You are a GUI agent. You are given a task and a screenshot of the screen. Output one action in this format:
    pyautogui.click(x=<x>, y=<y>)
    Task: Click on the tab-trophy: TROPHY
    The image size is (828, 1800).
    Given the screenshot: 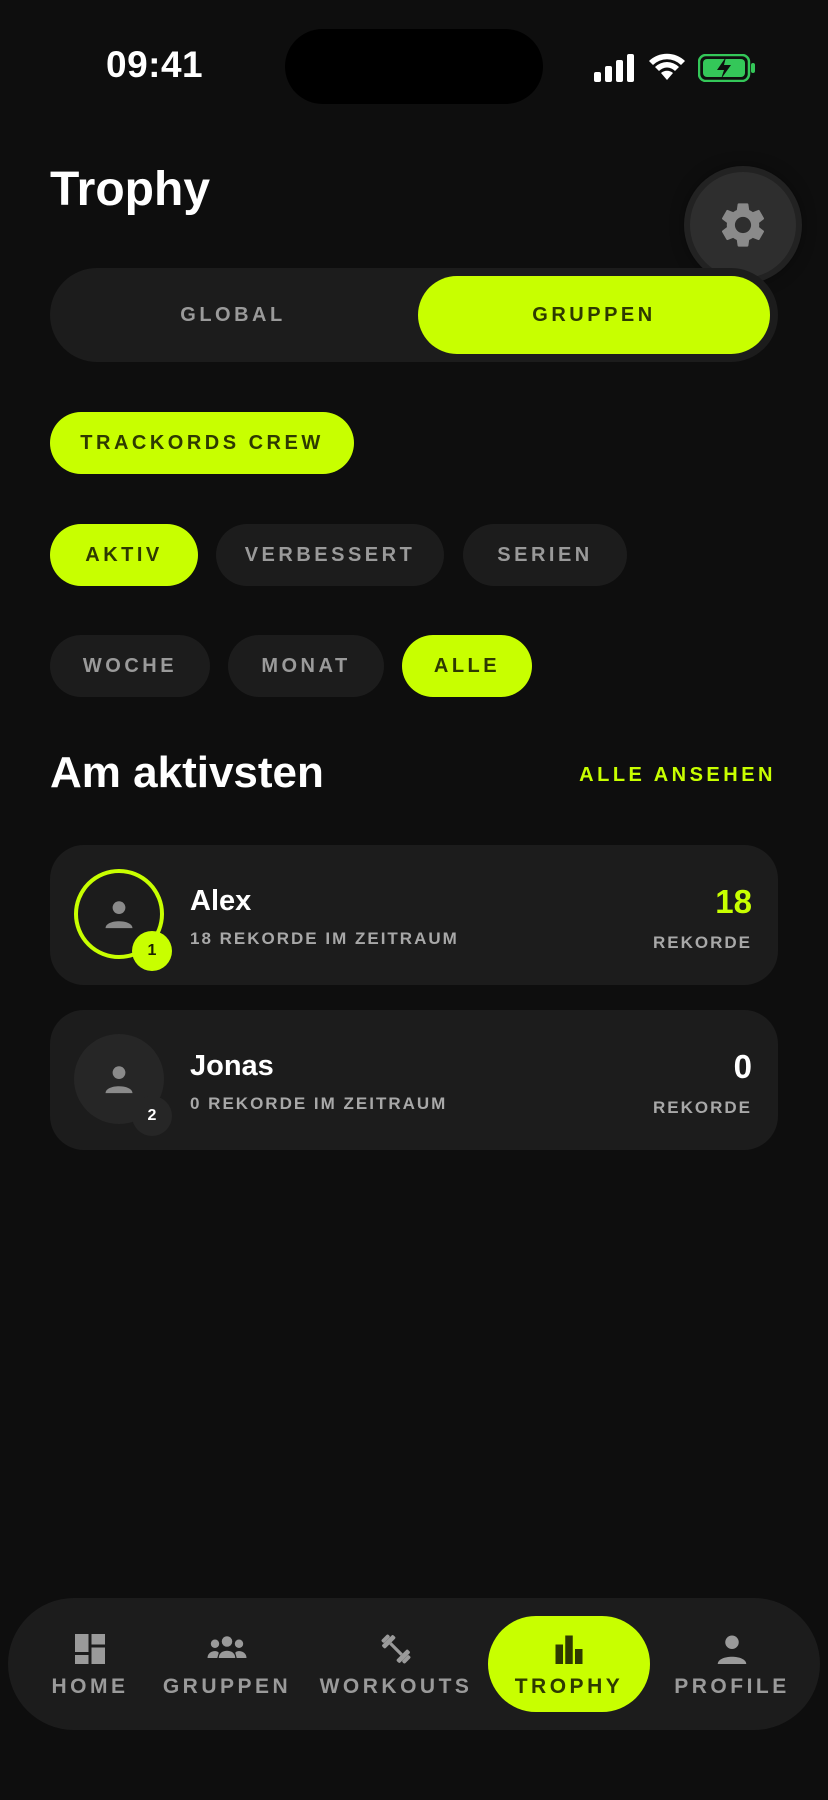 What is the action you would take?
    pyautogui.click(x=569, y=1664)
    